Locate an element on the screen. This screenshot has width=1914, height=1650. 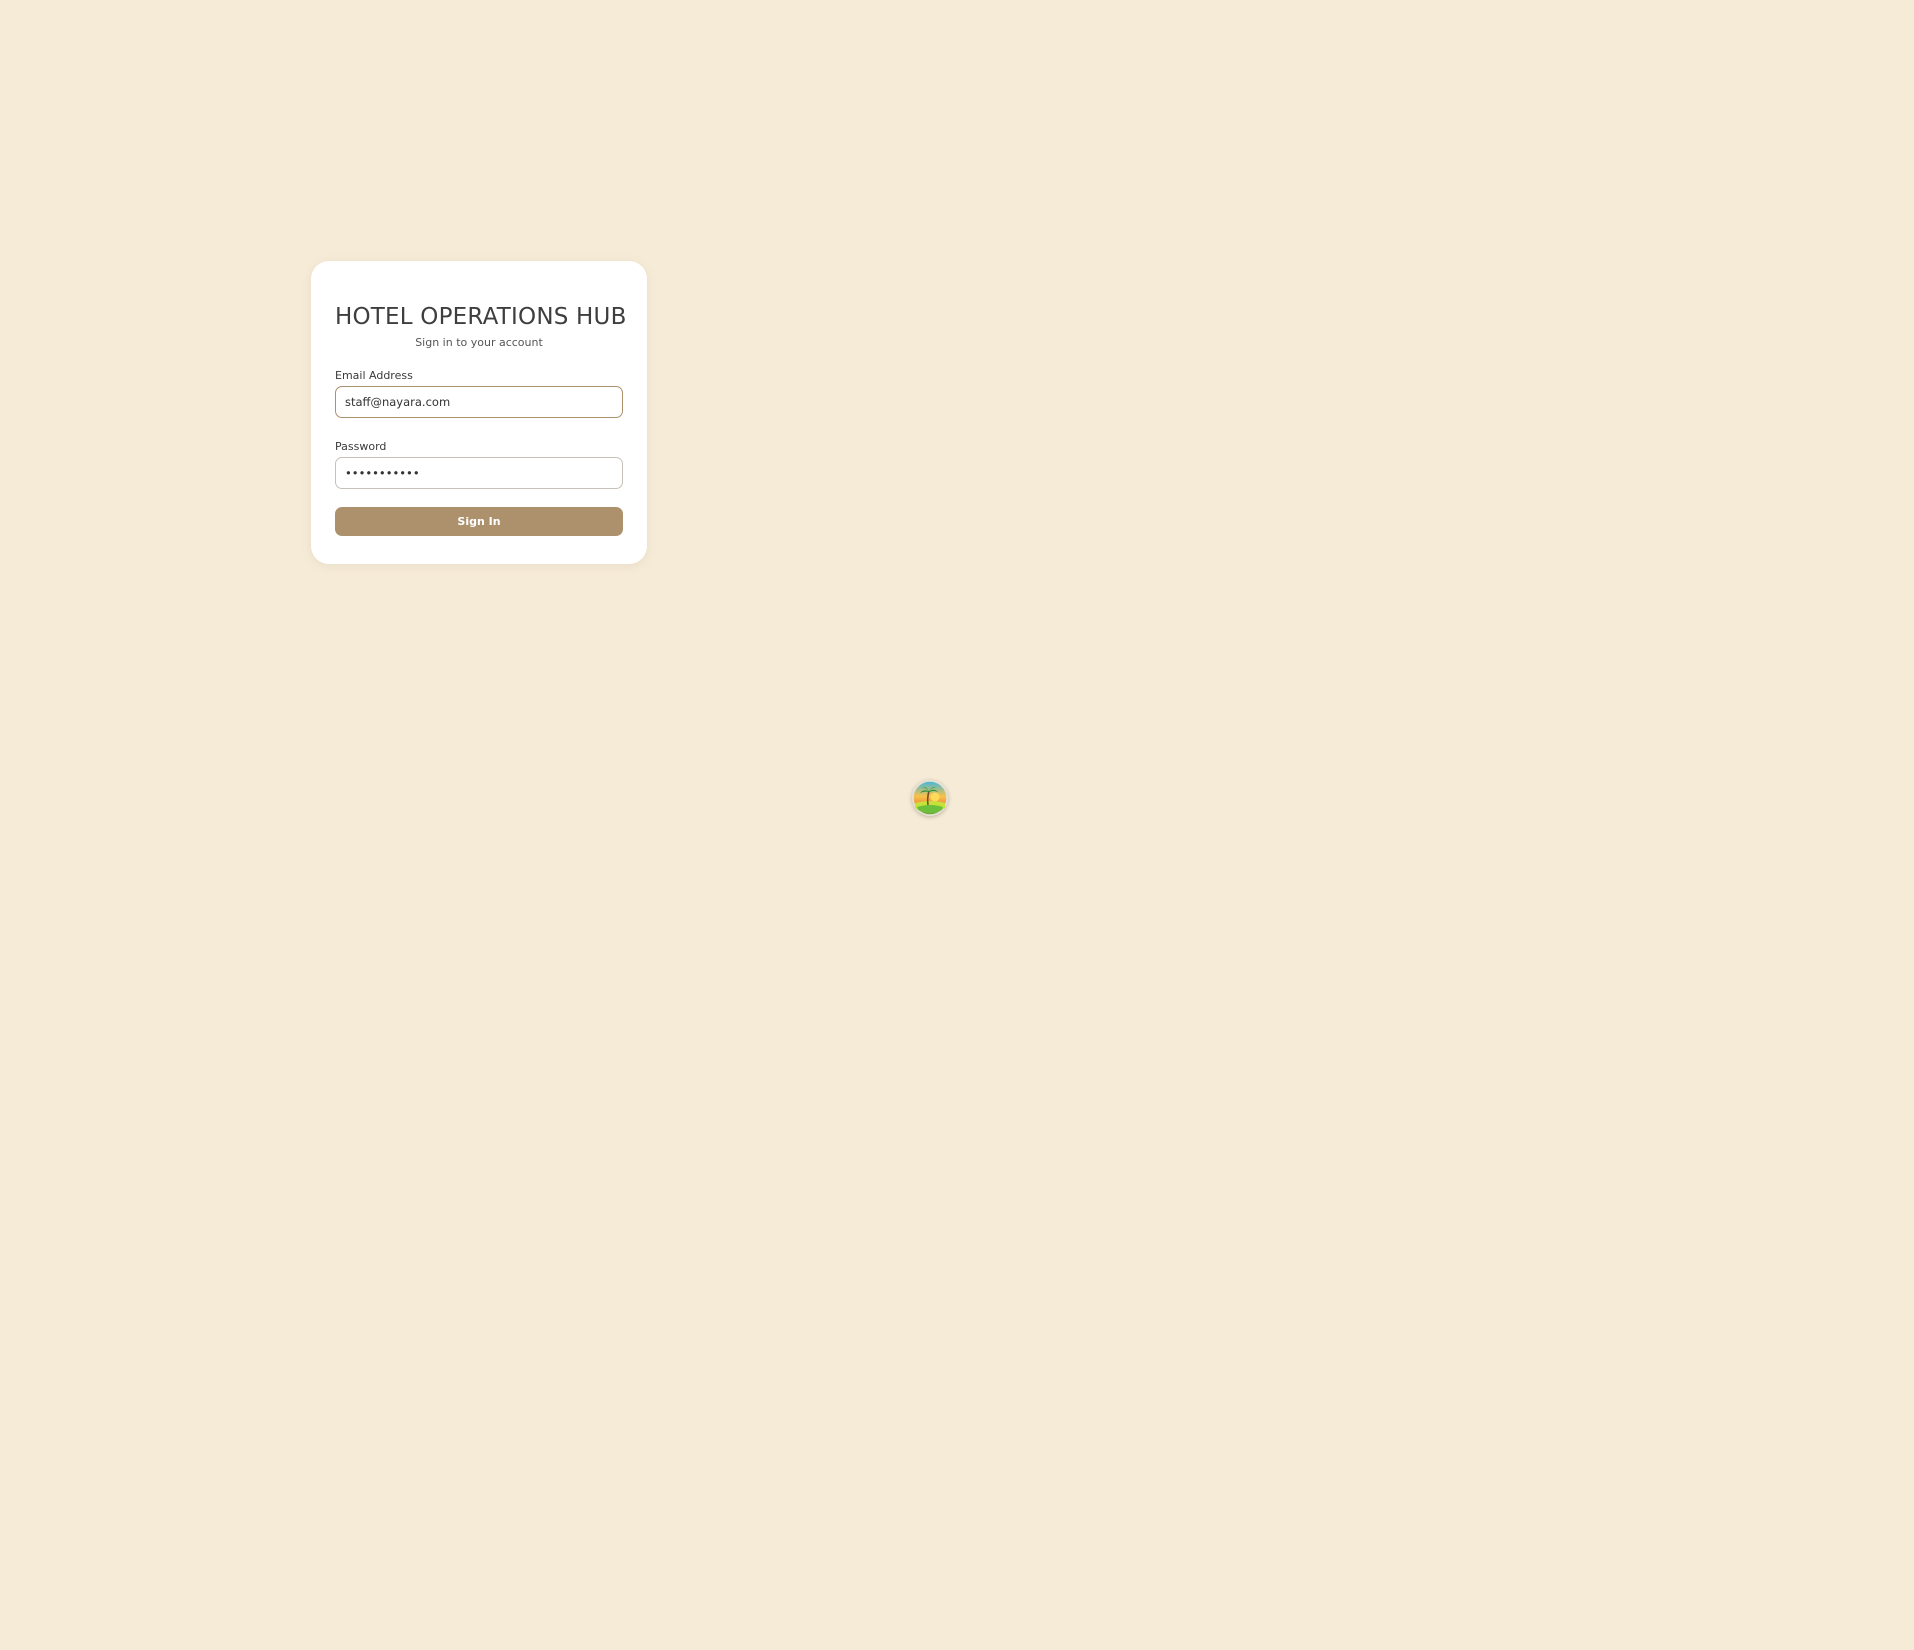
password-label: Password is located at coordinates (361, 446).